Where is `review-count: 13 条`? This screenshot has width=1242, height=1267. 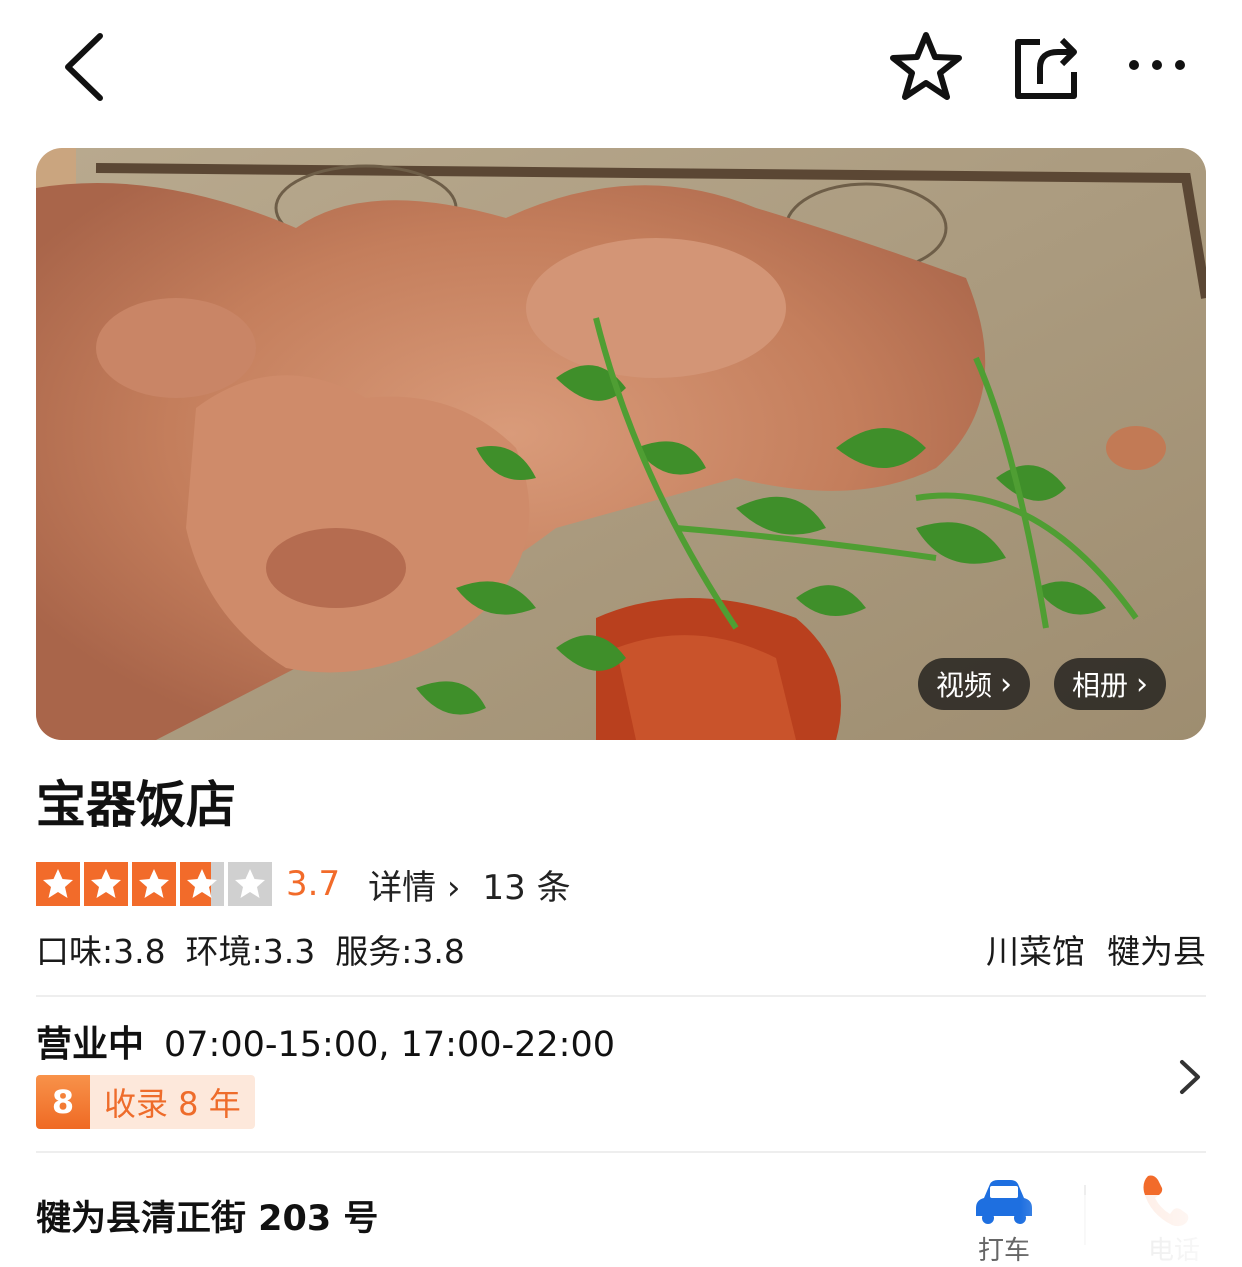 review-count: 13 条 is located at coordinates (526, 887).